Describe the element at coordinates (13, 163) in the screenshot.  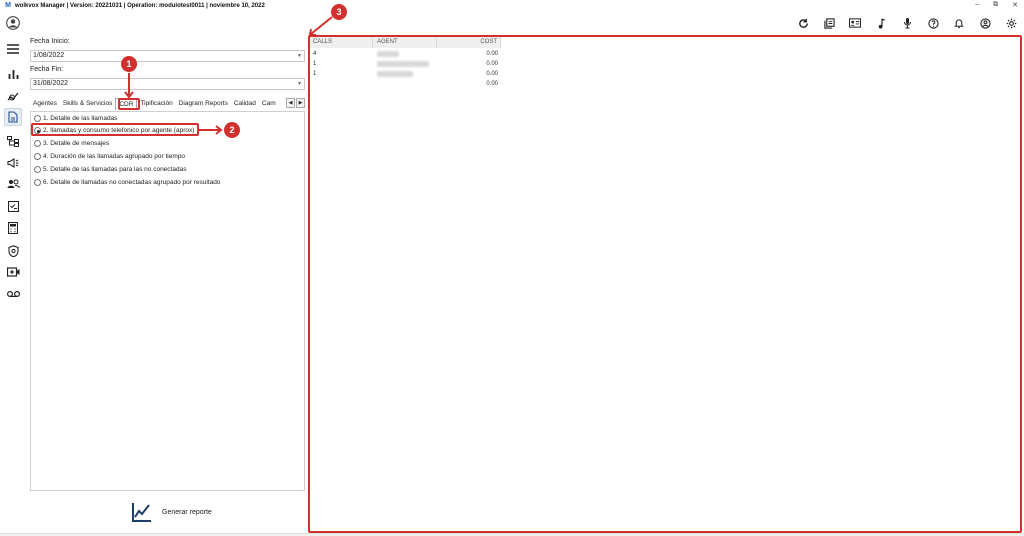
I see `campaign-megaphone-icon` at that location.